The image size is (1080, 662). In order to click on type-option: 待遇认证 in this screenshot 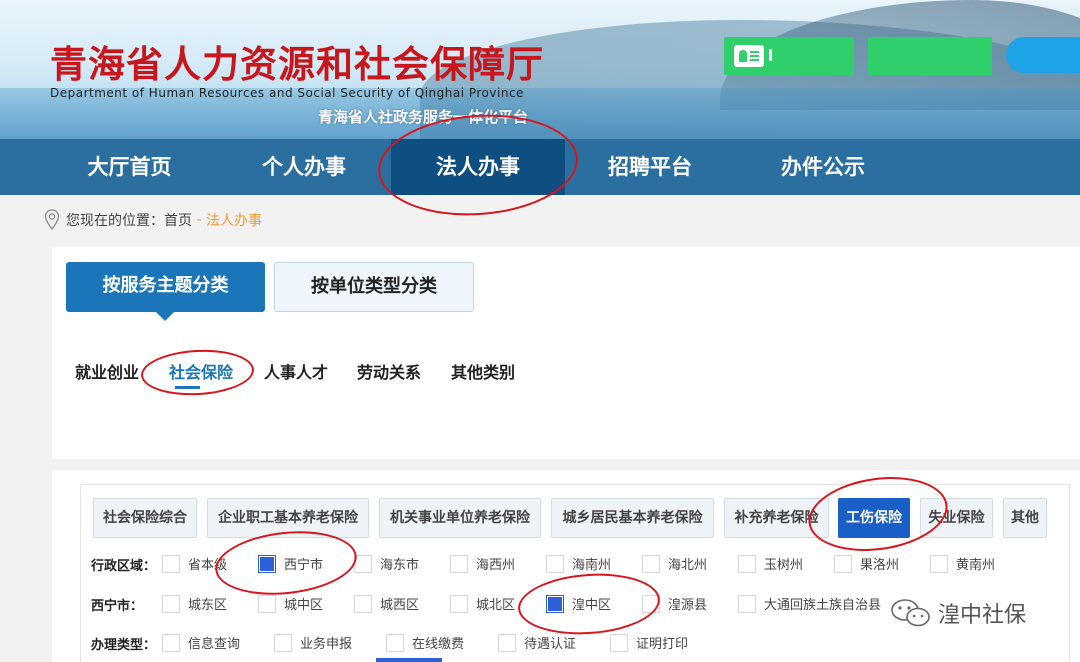, I will do `click(537, 642)`.